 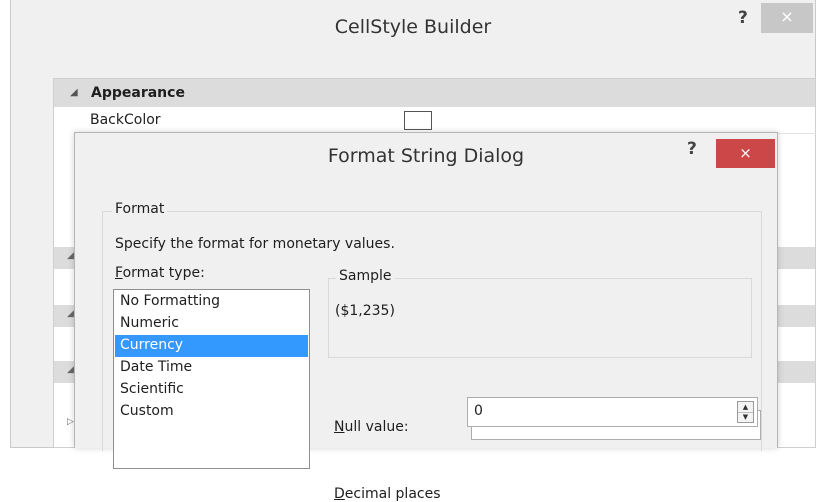 I want to click on format-type-label: Format type:, so click(x=160, y=273).